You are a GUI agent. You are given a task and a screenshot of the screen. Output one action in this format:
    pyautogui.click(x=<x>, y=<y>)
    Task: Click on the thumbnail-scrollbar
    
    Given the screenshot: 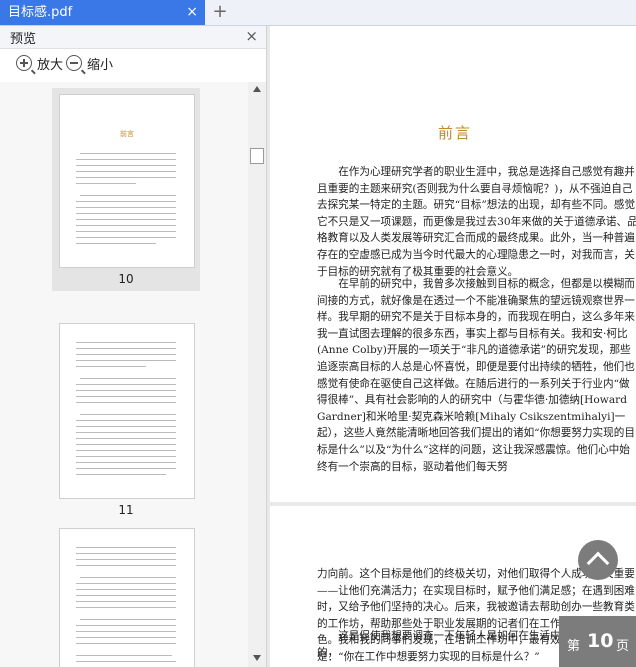 What is the action you would take?
    pyautogui.click(x=257, y=374)
    